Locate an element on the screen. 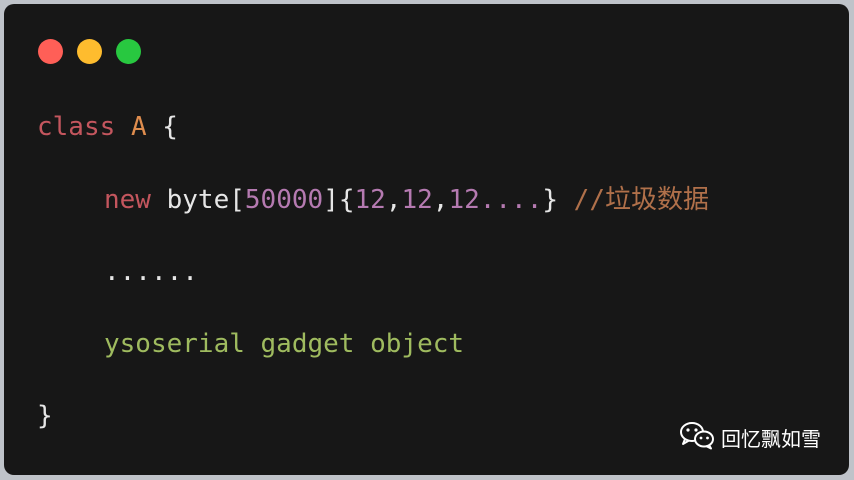  comma-2: , is located at coordinates (440, 200).